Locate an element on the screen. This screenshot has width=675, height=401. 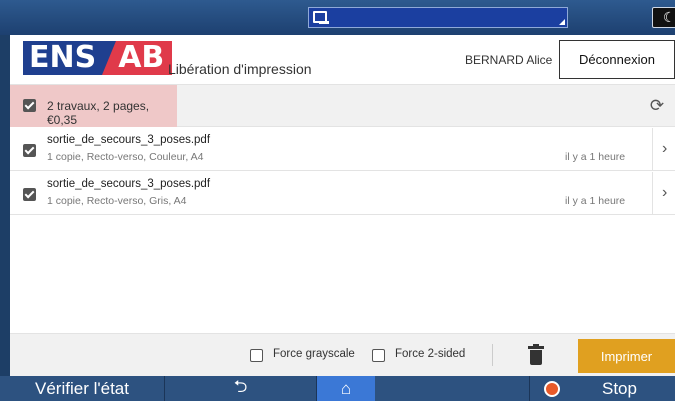
page-title: Libération d'impression is located at coordinates (240, 69).